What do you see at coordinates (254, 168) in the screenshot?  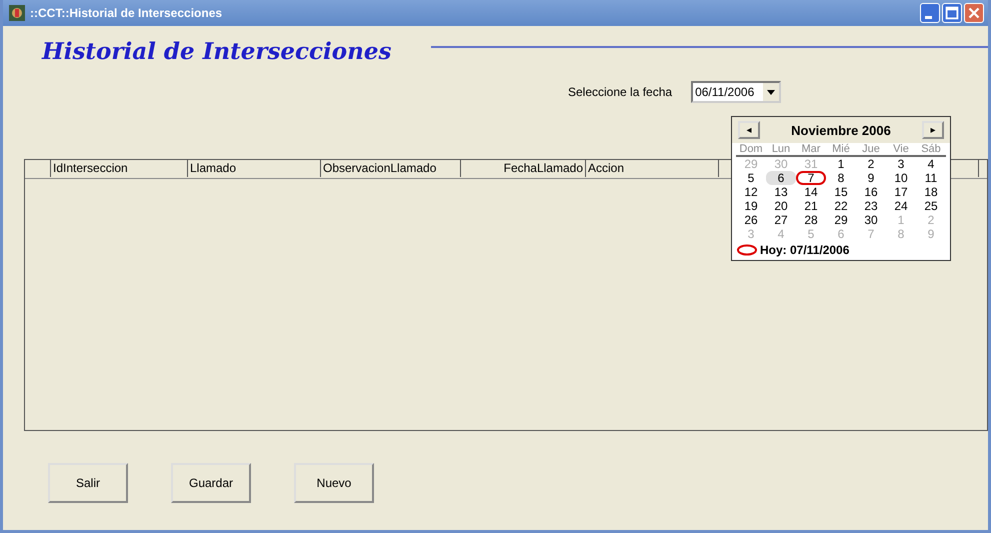 I see `column-header: Llamado` at bounding box center [254, 168].